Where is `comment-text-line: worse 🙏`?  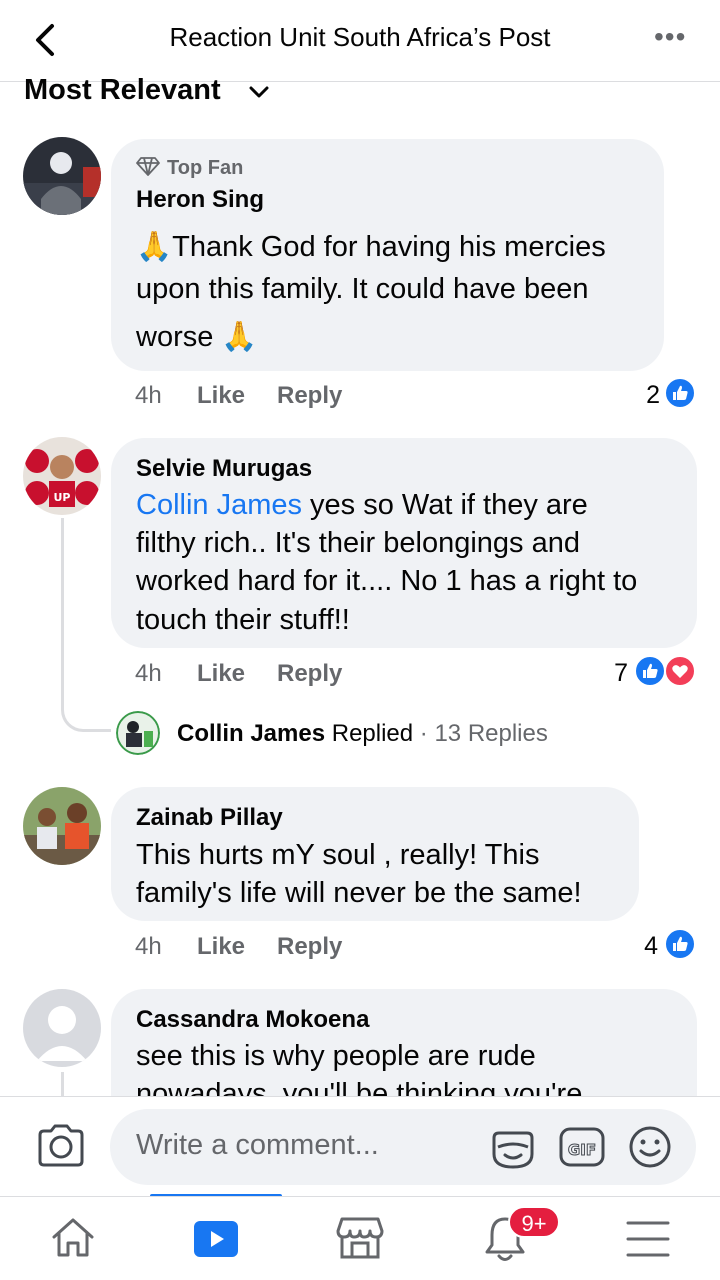 comment-text-line: worse 🙏 is located at coordinates (197, 337).